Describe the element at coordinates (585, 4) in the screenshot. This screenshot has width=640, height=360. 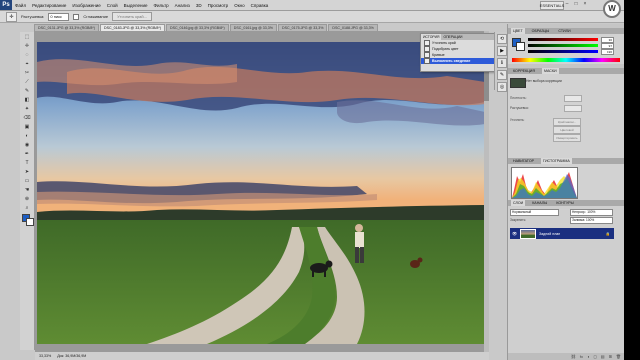
I see `close-button: ×` at that location.